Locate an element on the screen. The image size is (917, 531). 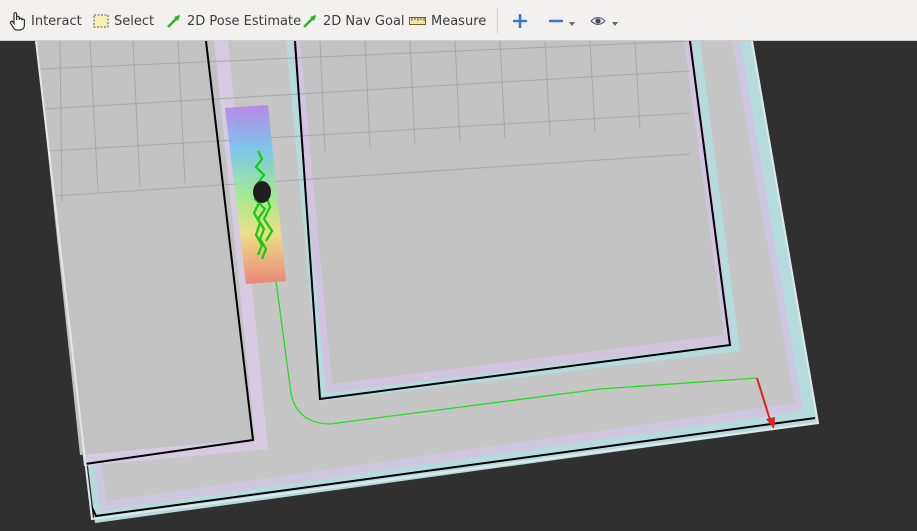
remove-tool-button is located at coordinates (563, 21).